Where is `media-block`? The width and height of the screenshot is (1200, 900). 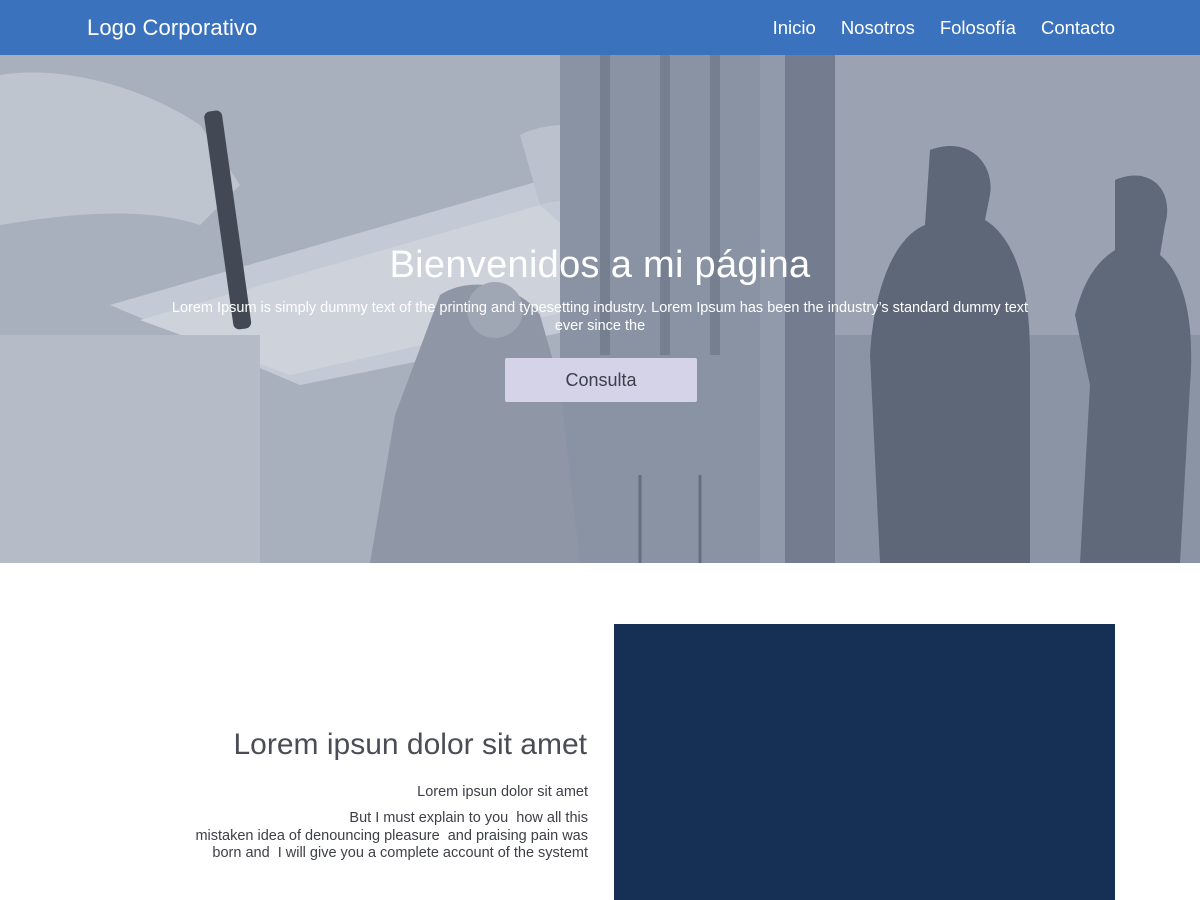
media-block is located at coordinates (864, 762).